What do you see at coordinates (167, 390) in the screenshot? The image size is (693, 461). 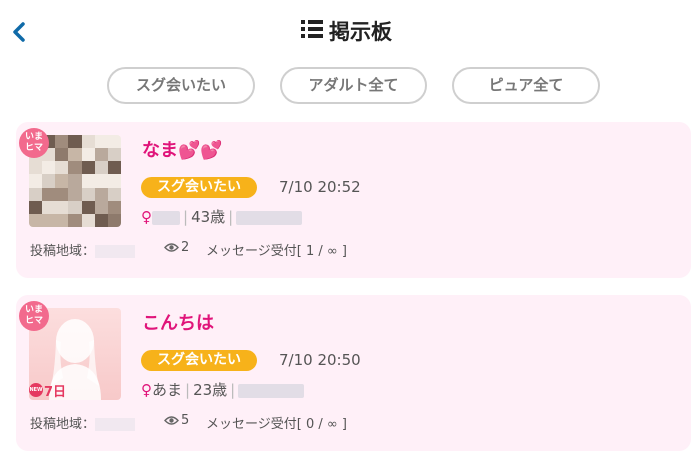 I see `nickname: あま` at bounding box center [167, 390].